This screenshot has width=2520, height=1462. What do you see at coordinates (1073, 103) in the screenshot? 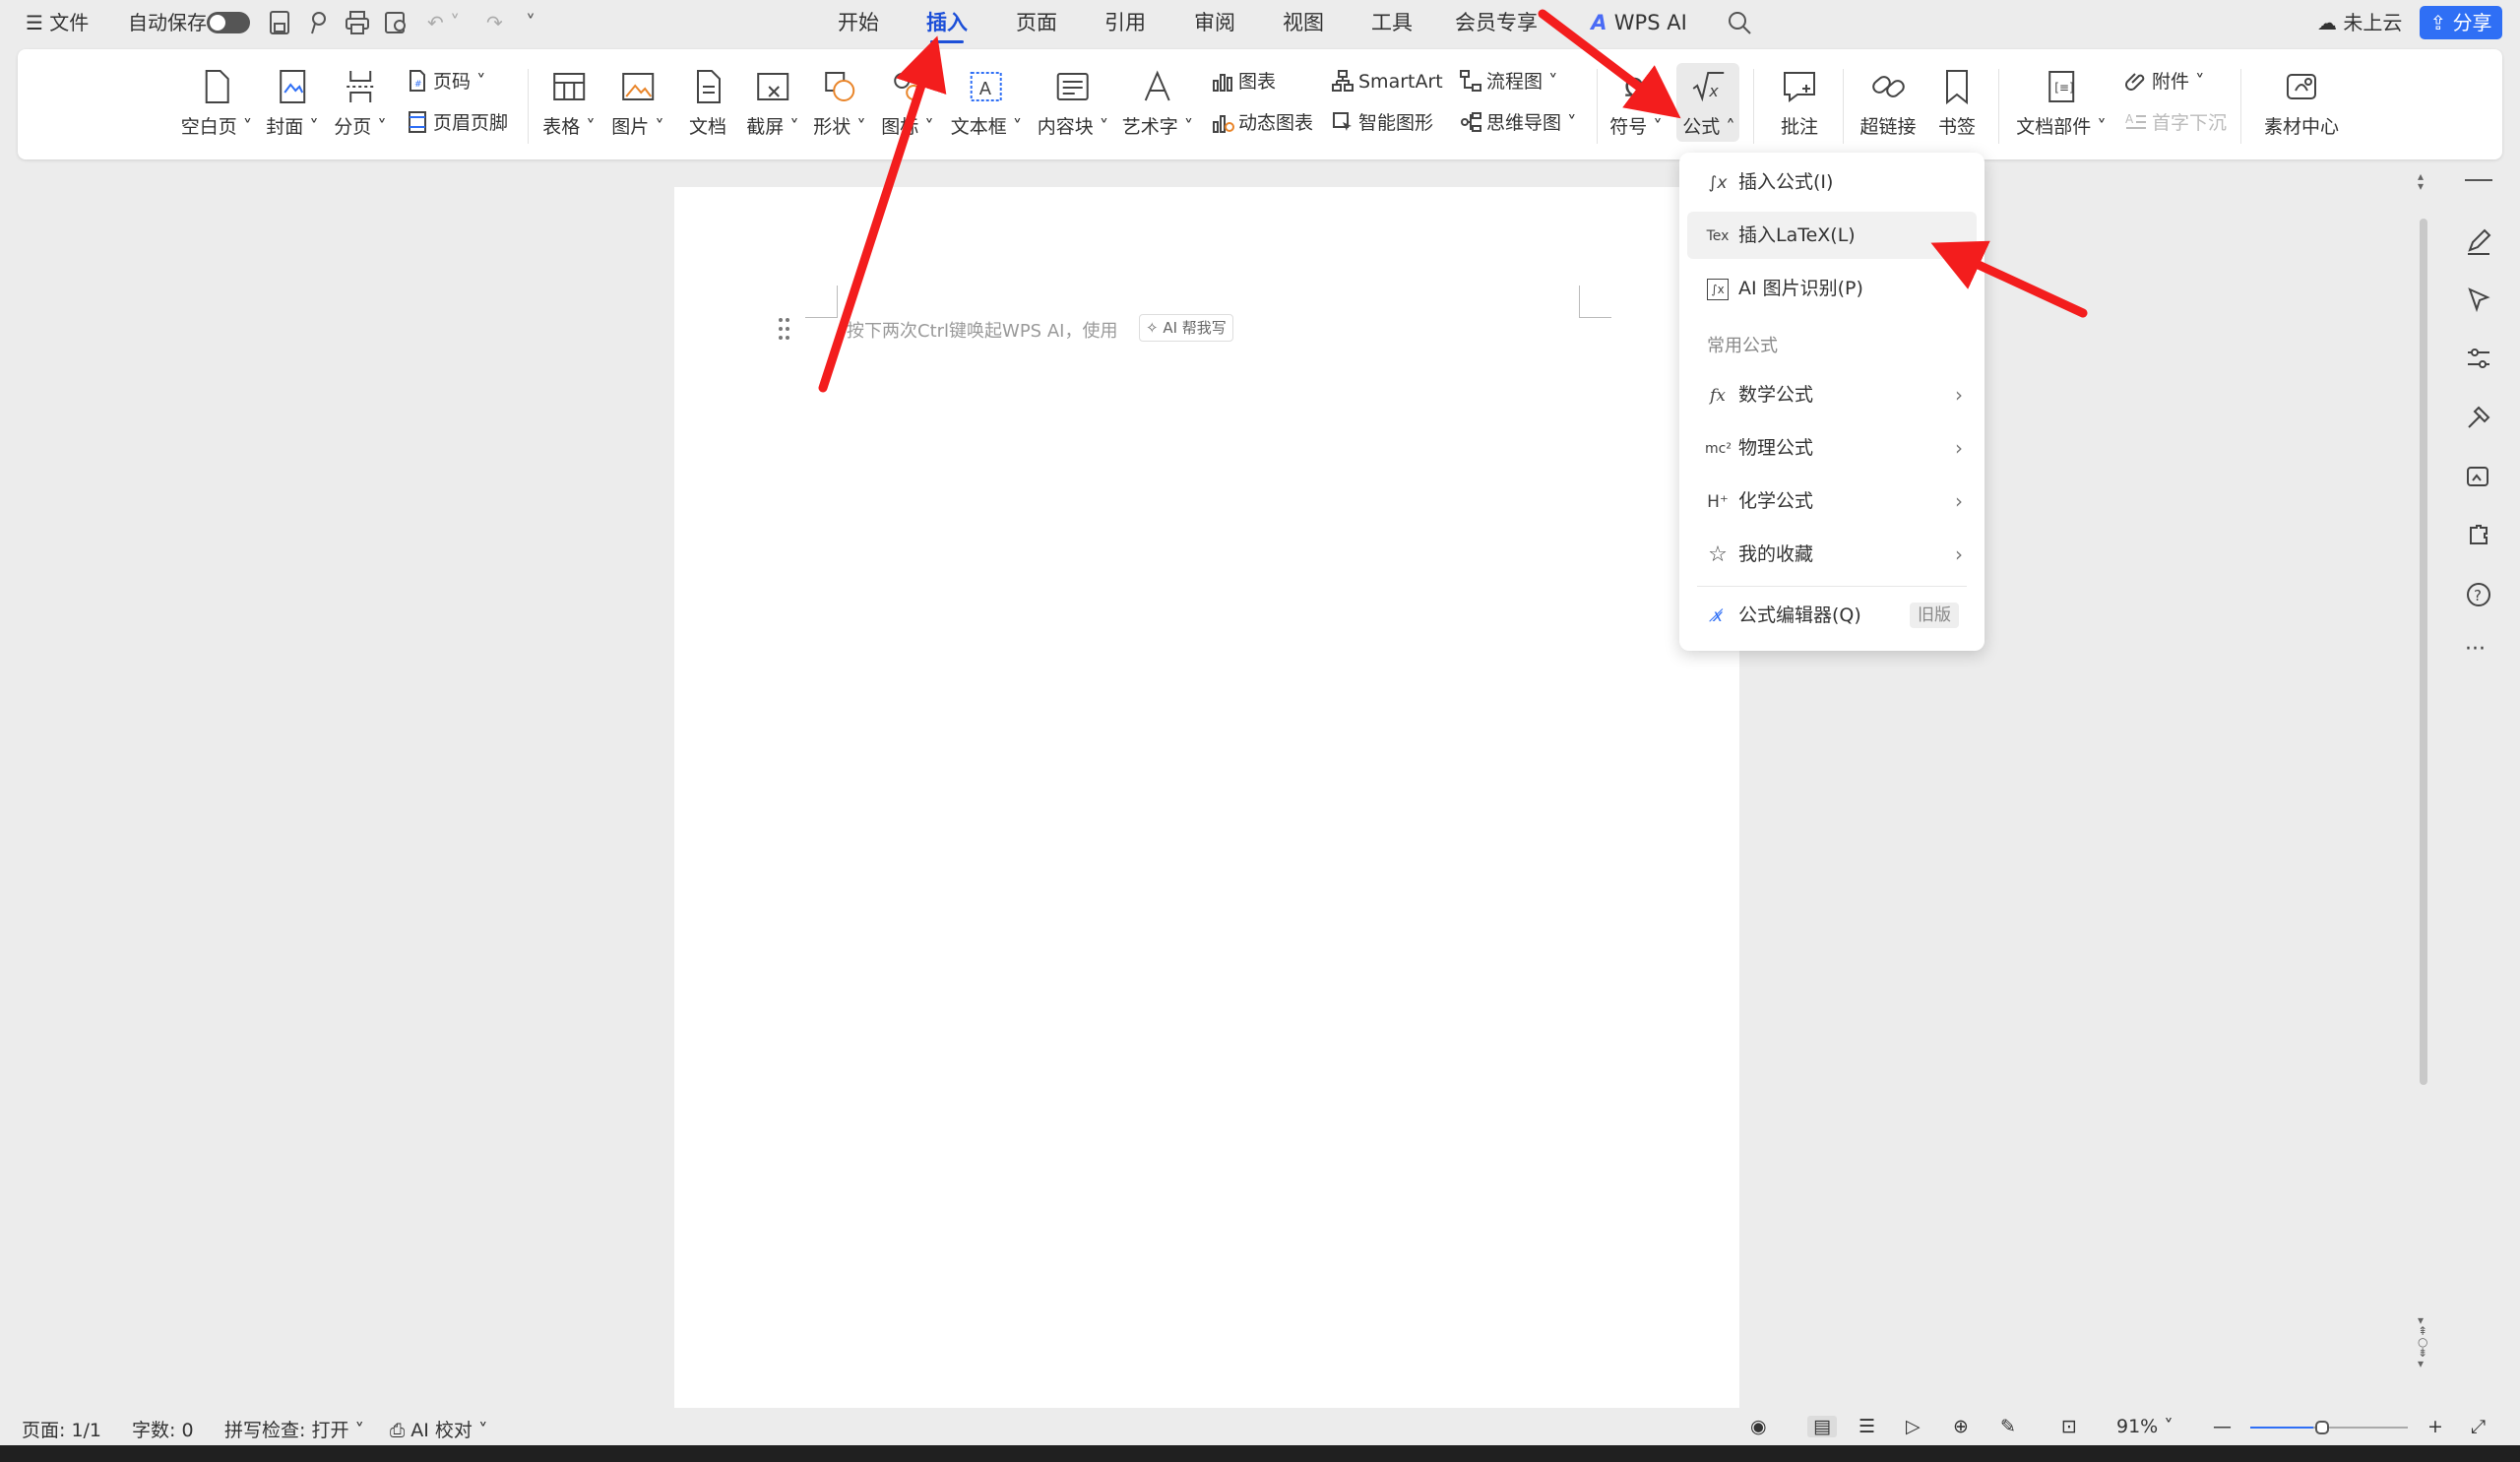
I see `content-block-button: 内容块 ˅` at bounding box center [1073, 103].